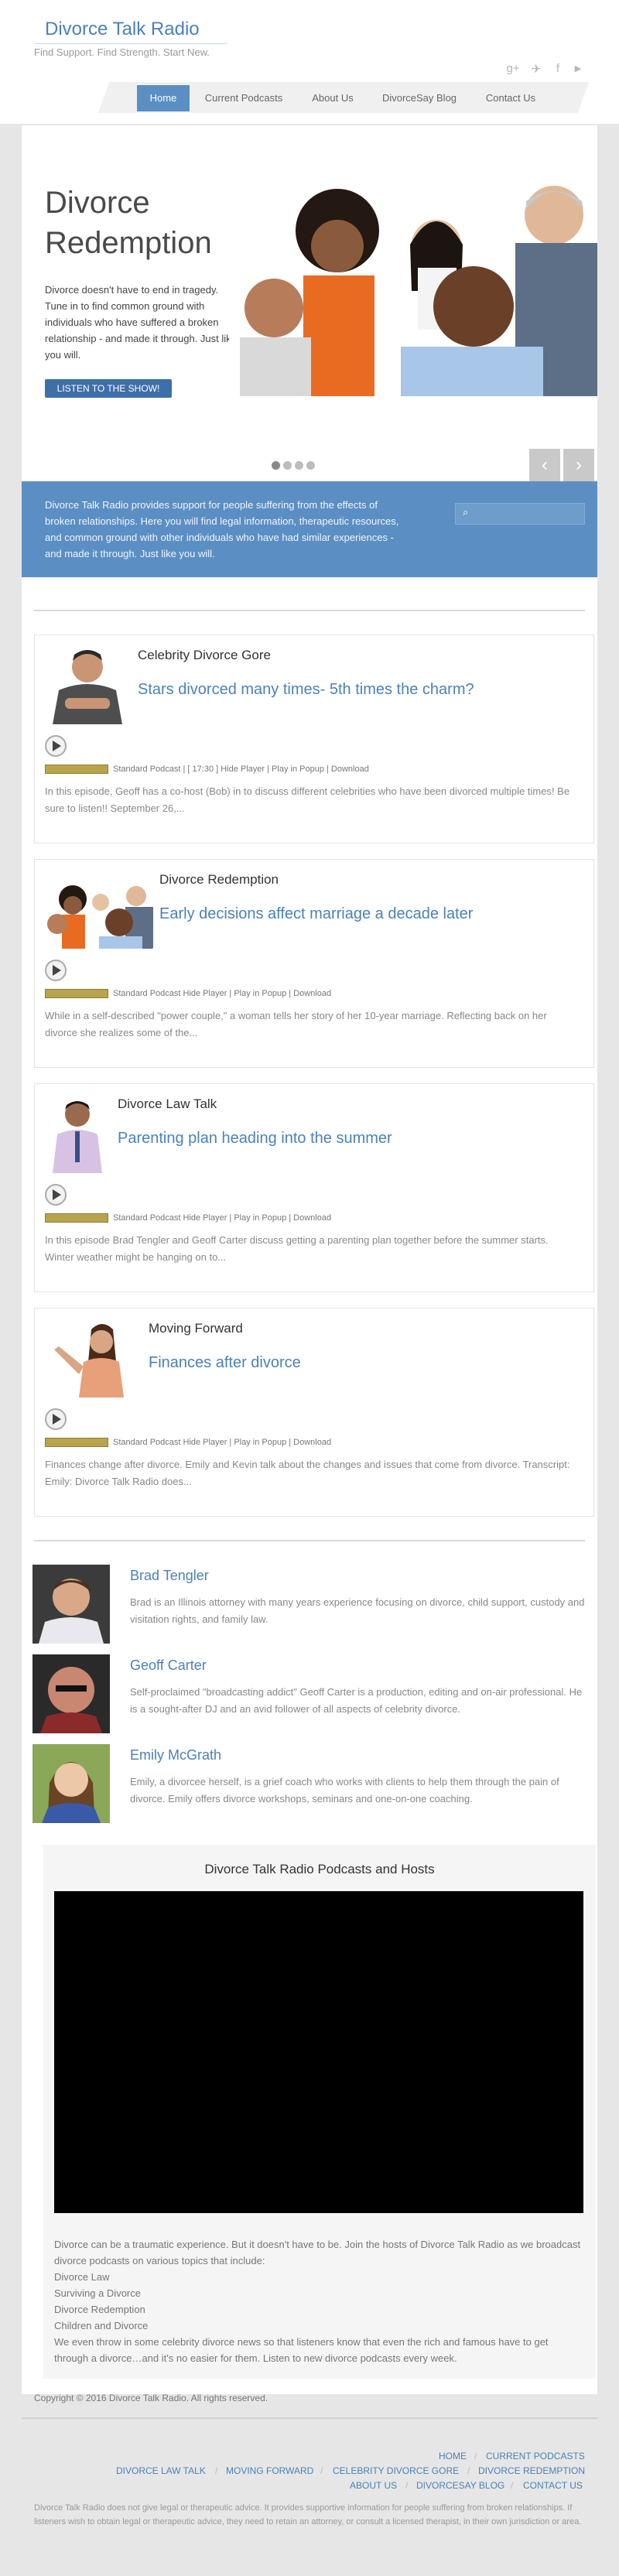 This screenshot has width=619, height=2576. I want to click on search-icon: ⌕, so click(466, 512).